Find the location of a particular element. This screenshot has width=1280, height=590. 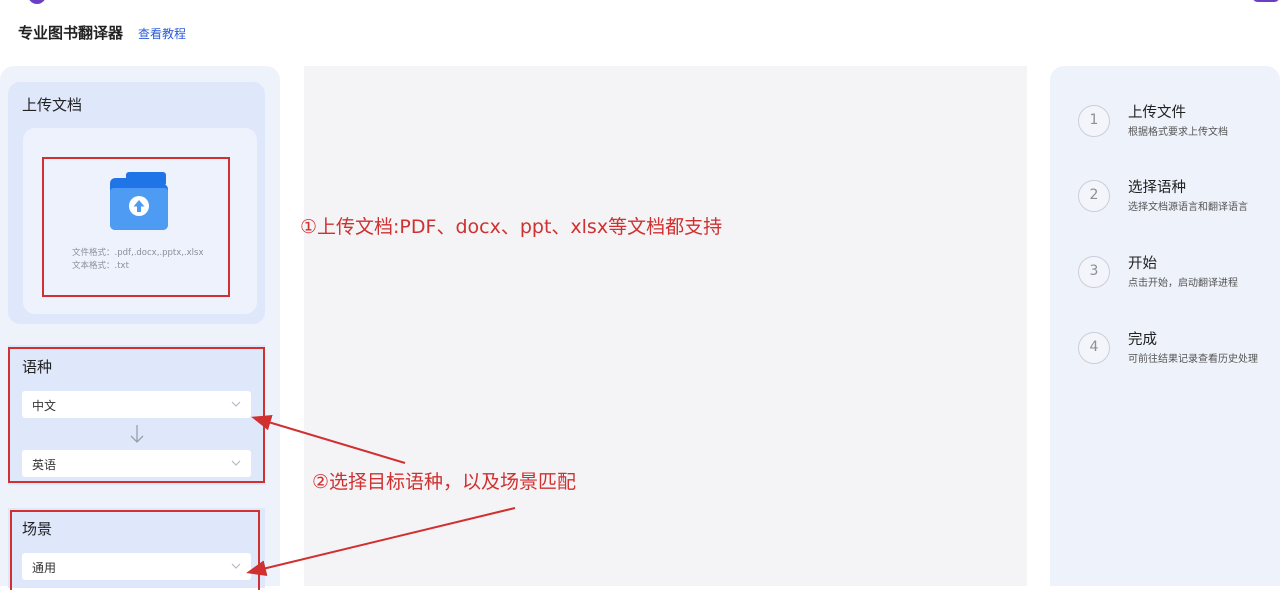

step-desc-2: 选择文档源语言和翻译语言 is located at coordinates (1188, 207).